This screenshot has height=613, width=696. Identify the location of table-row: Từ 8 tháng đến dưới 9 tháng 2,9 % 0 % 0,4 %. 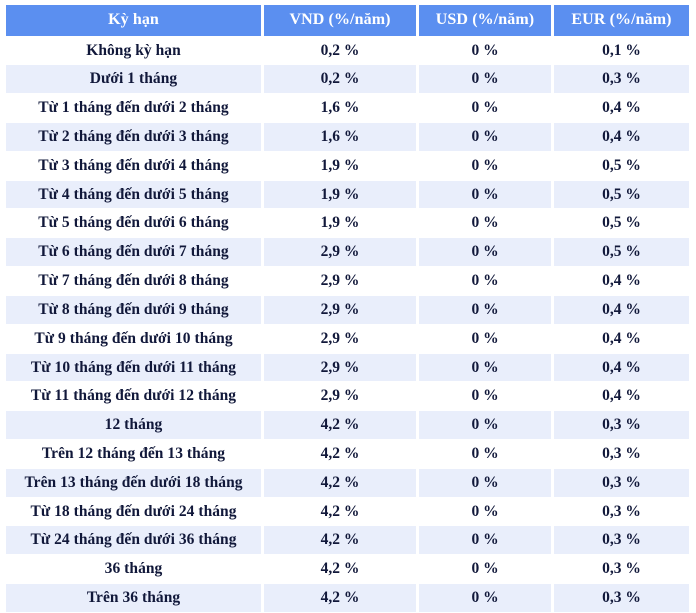
(347, 309).